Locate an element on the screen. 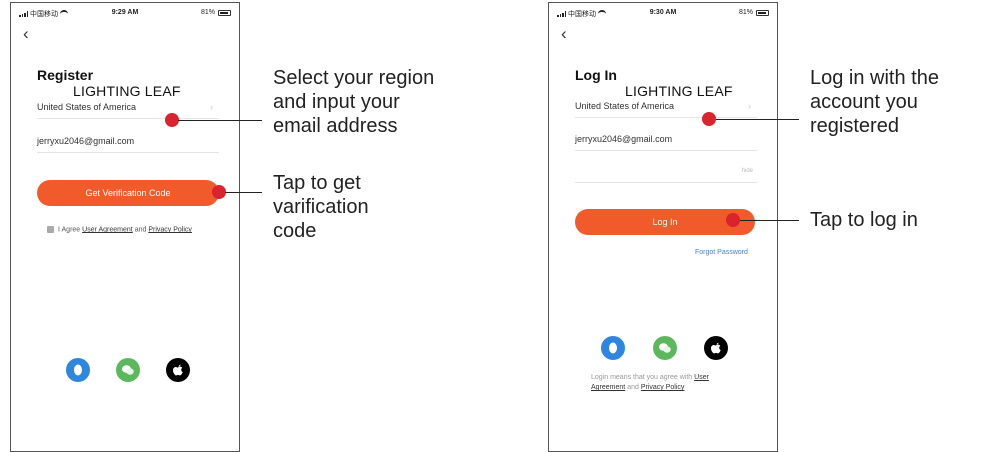 The width and height of the screenshot is (986, 452). callout-region-line1: Select your region is located at coordinates (354, 78).